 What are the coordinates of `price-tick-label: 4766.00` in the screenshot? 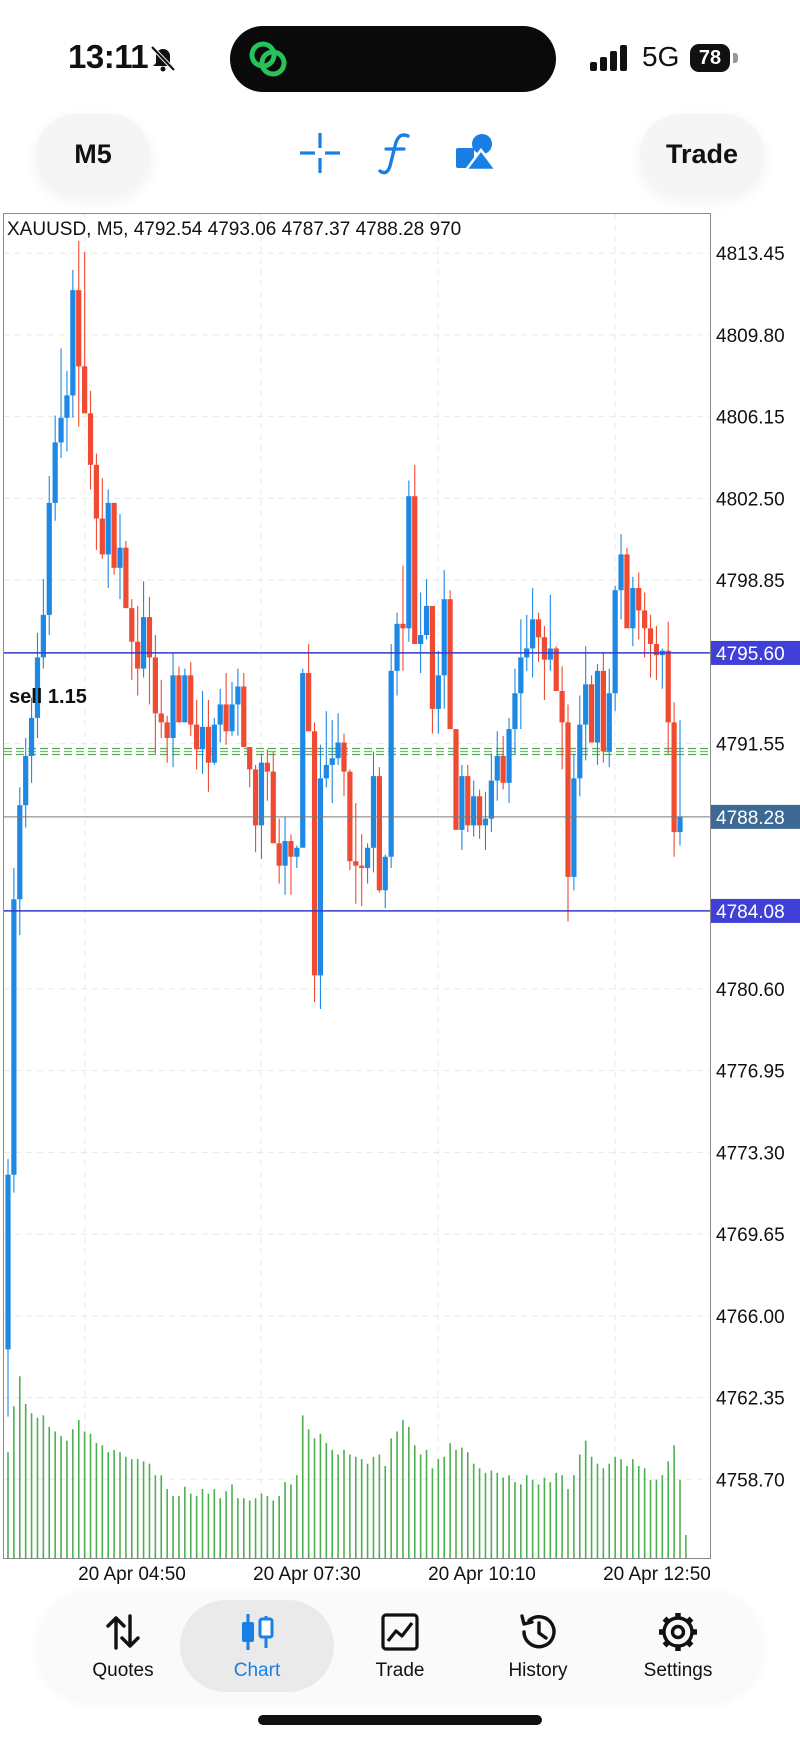 It's located at (750, 1317).